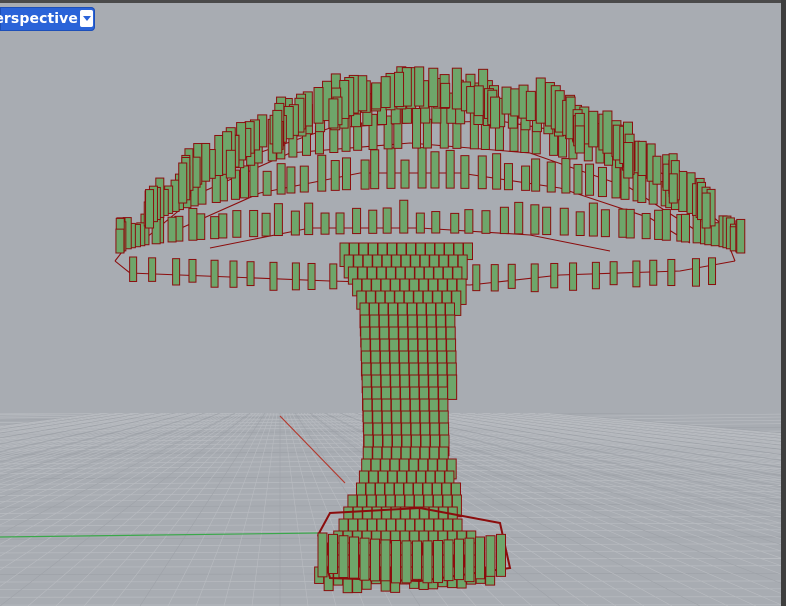 The width and height of the screenshot is (786, 606). What do you see at coordinates (783, 303) in the screenshot?
I see `window-frame-right` at bounding box center [783, 303].